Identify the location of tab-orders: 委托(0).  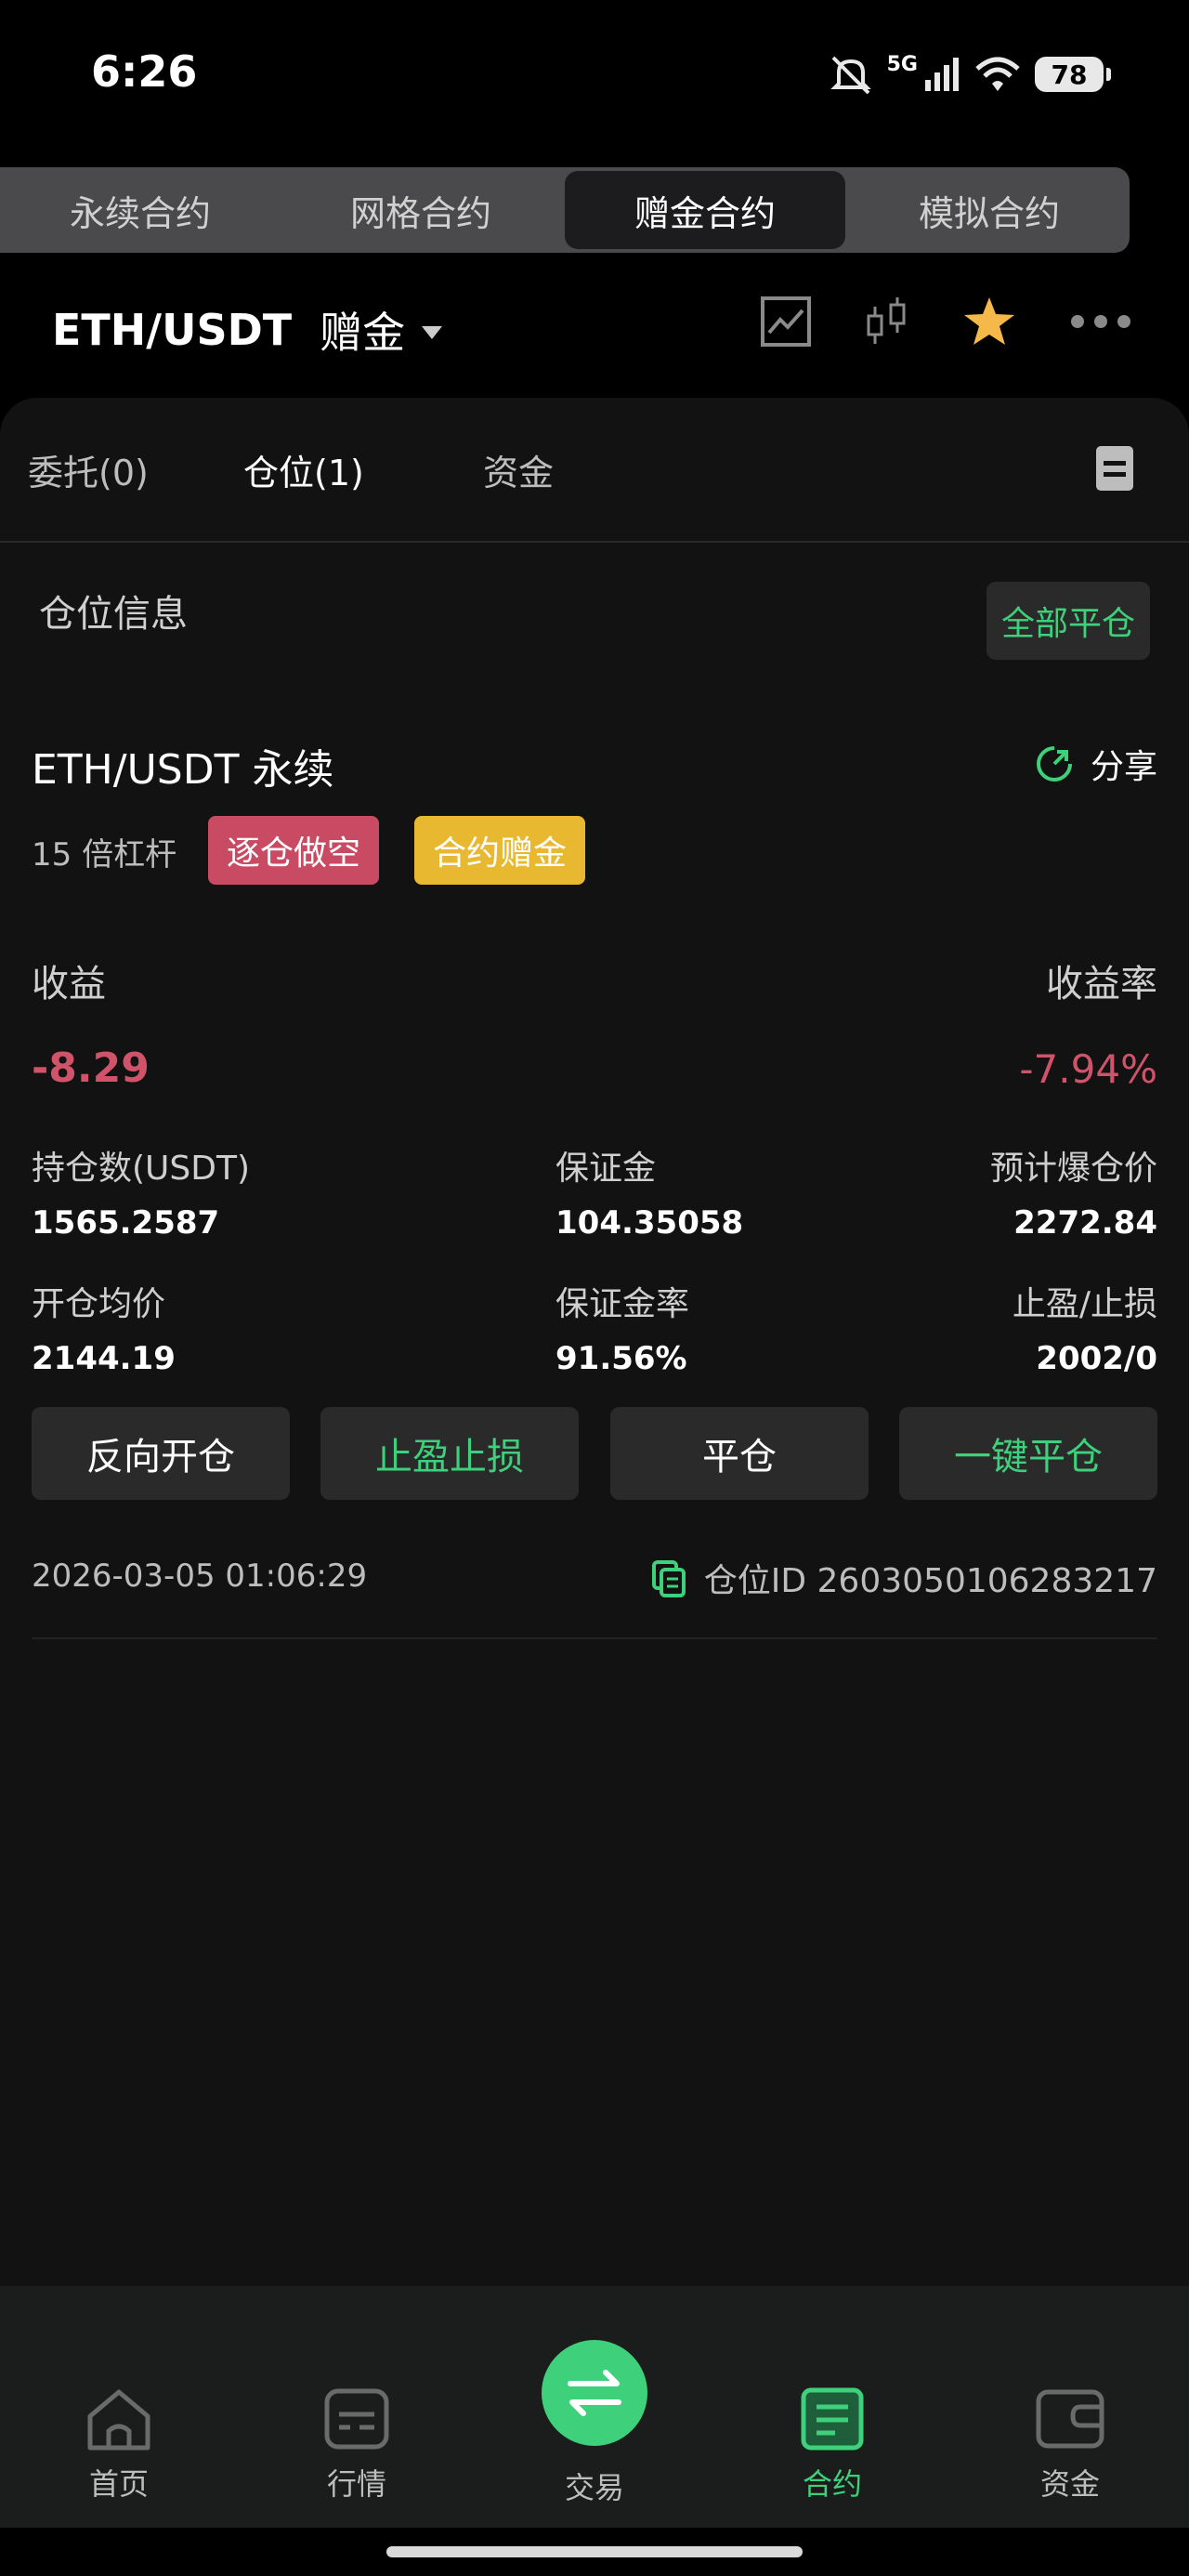
(88, 469).